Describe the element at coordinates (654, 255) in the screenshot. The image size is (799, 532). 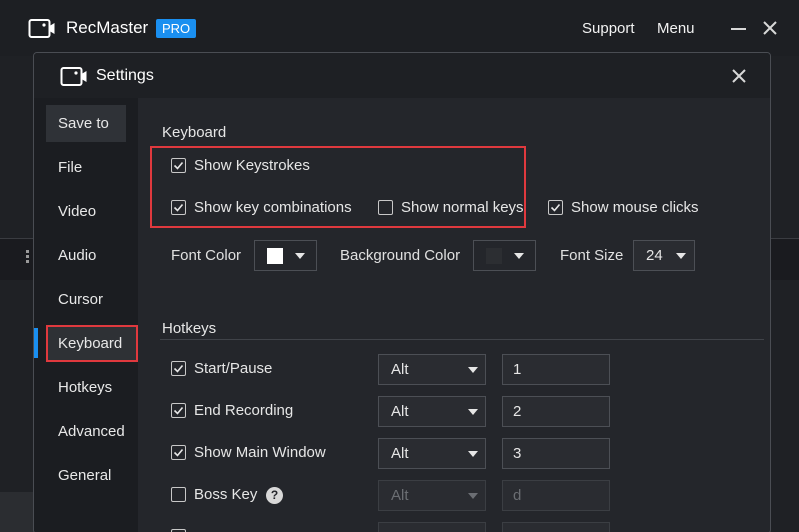
I see `font-size-value: 24` at that location.